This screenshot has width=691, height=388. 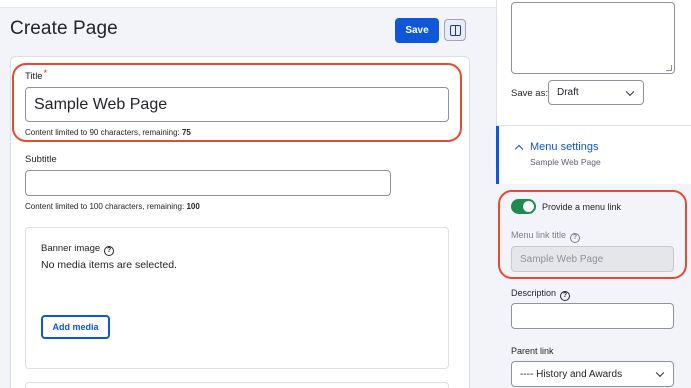 I want to click on add-media-button: Add media, so click(x=75, y=327).